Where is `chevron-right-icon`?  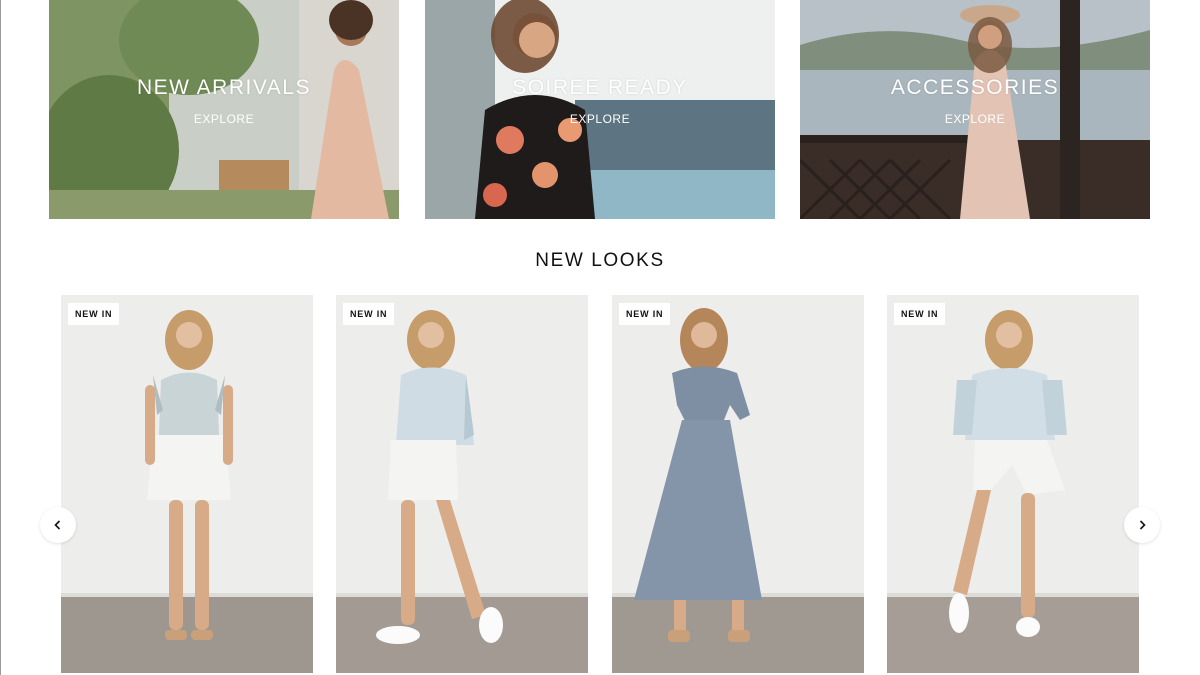
chevron-right-icon is located at coordinates (1142, 525).